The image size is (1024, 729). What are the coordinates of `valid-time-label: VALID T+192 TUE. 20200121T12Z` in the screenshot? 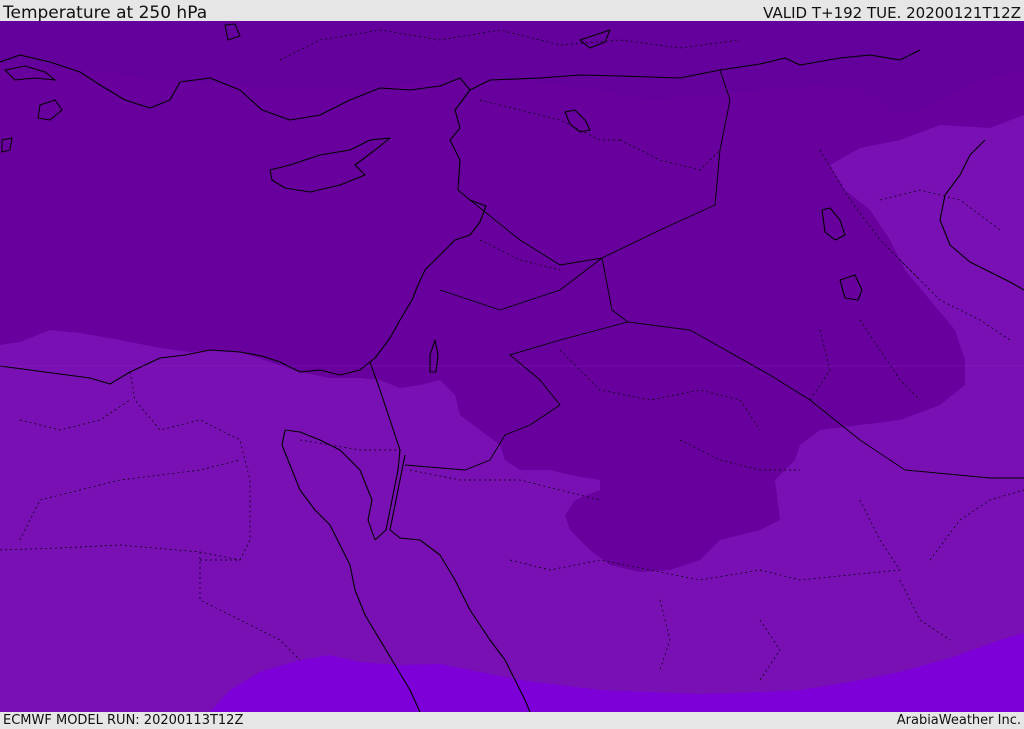 It's located at (892, 13).